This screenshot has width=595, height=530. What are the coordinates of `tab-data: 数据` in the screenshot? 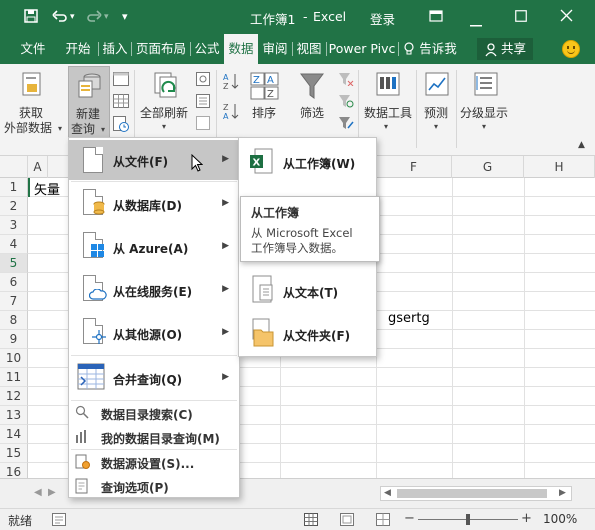 It's located at (241, 49).